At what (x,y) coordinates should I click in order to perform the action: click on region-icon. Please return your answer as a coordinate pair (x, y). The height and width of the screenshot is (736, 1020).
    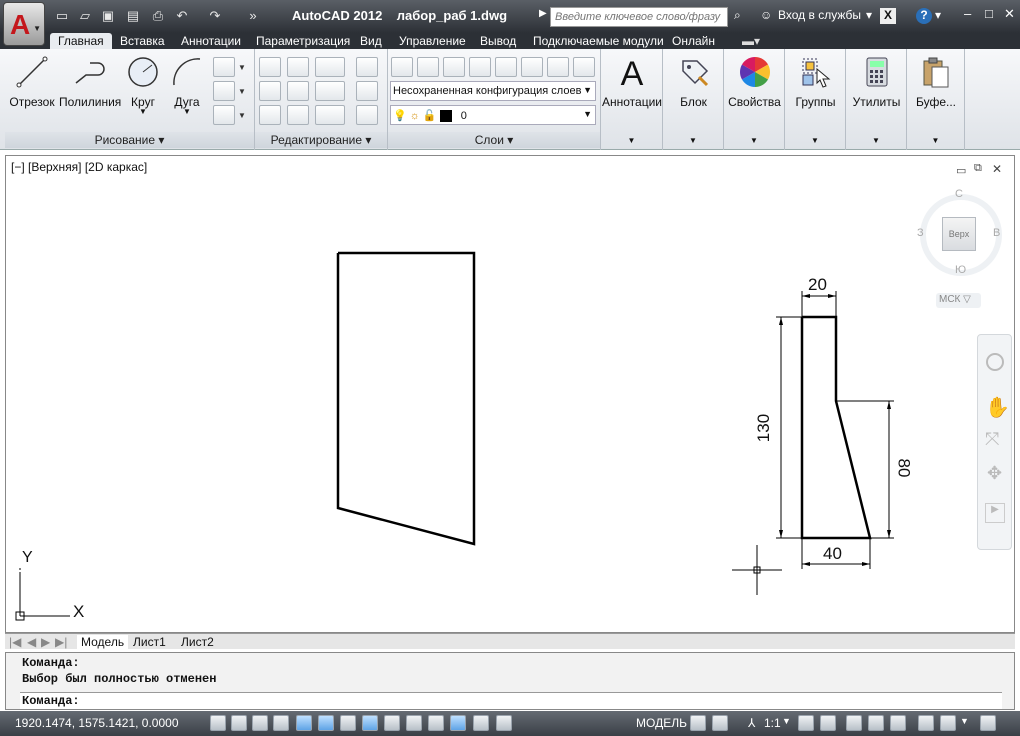
    Looking at the image, I should click on (224, 115).